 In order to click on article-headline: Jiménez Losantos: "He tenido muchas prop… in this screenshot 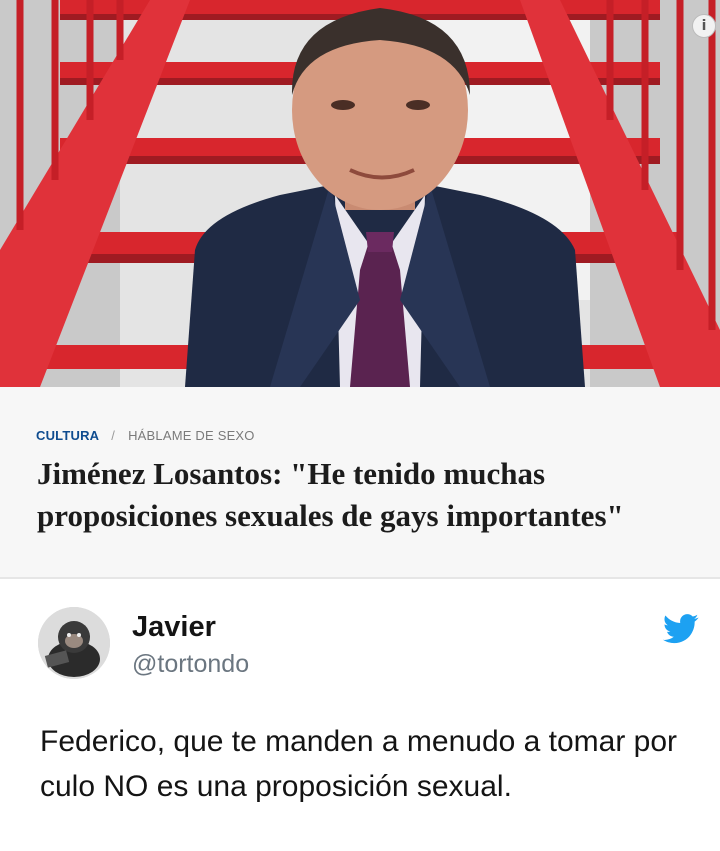, I will do `click(367, 495)`.